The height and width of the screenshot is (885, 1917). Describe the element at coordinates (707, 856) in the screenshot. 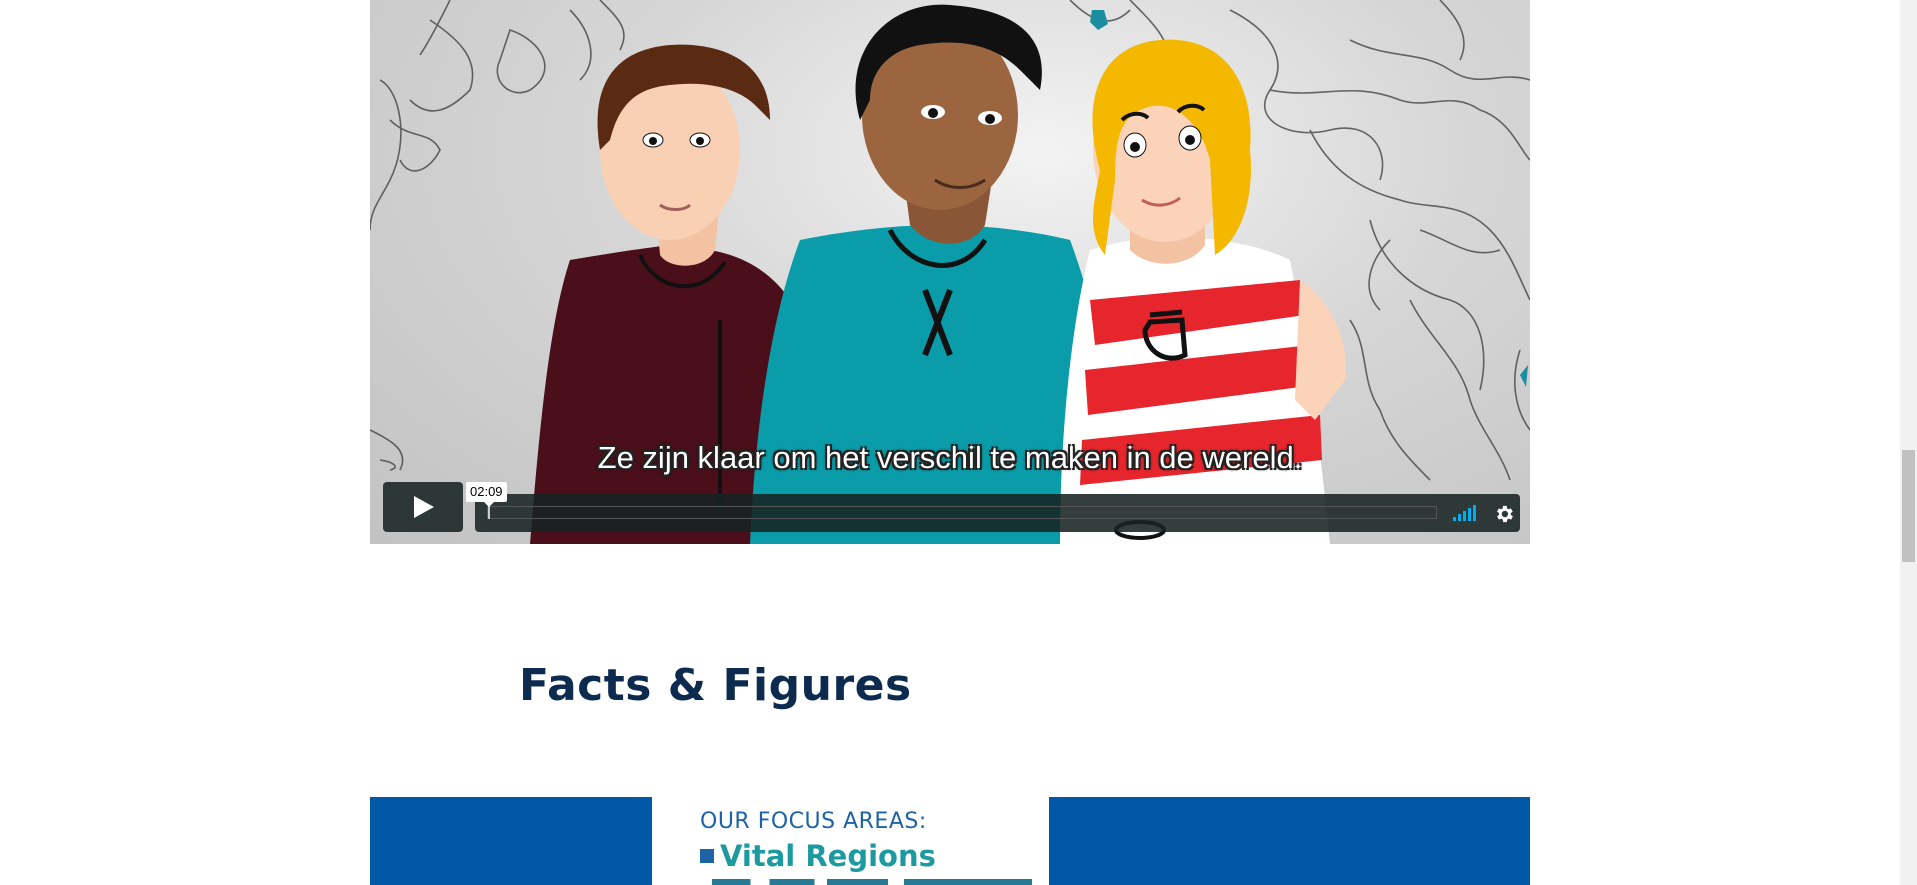

I see `square-bullet-icon` at that location.